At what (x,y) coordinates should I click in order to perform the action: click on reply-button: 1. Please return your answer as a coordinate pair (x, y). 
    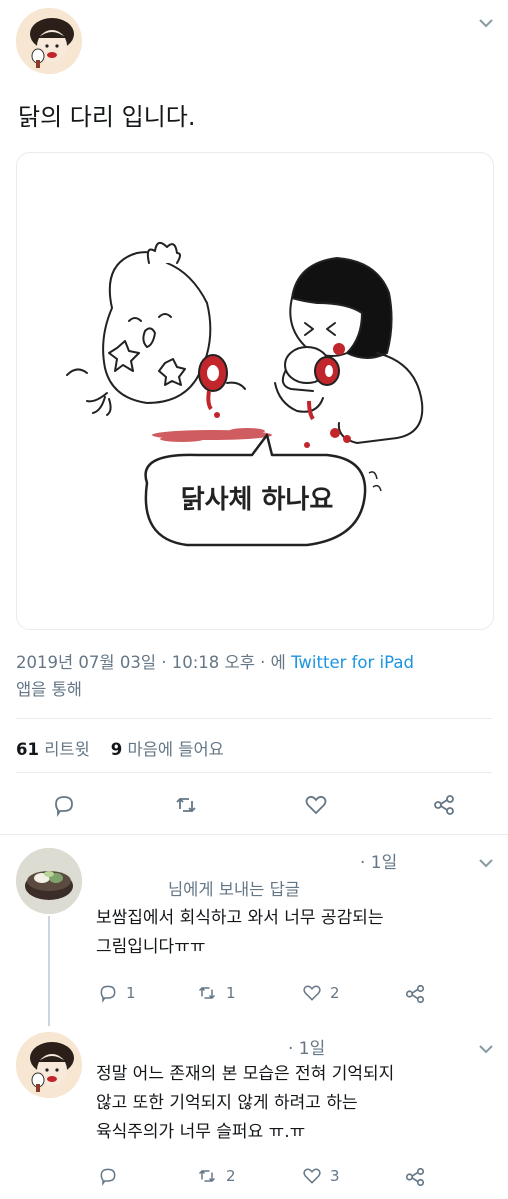
    Looking at the image, I should click on (117, 993).